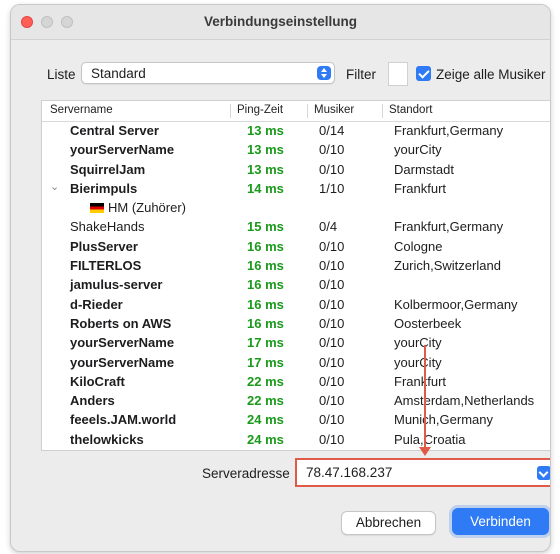 Image resolution: width=560 pixels, height=554 pixels. Describe the element at coordinates (265, 227) in the screenshot. I see `ping-time: 15 ms` at that location.